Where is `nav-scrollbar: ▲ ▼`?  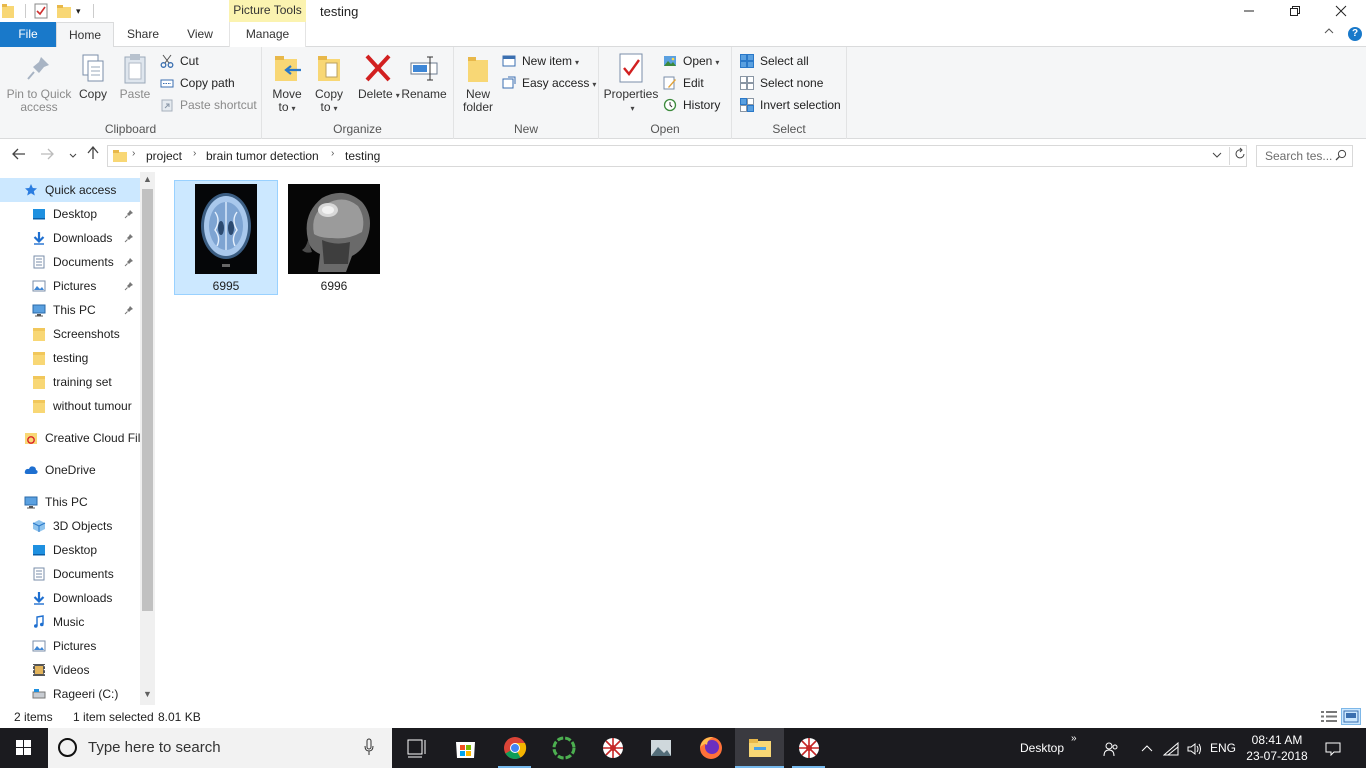 nav-scrollbar: ▲ ▼ is located at coordinates (147, 438).